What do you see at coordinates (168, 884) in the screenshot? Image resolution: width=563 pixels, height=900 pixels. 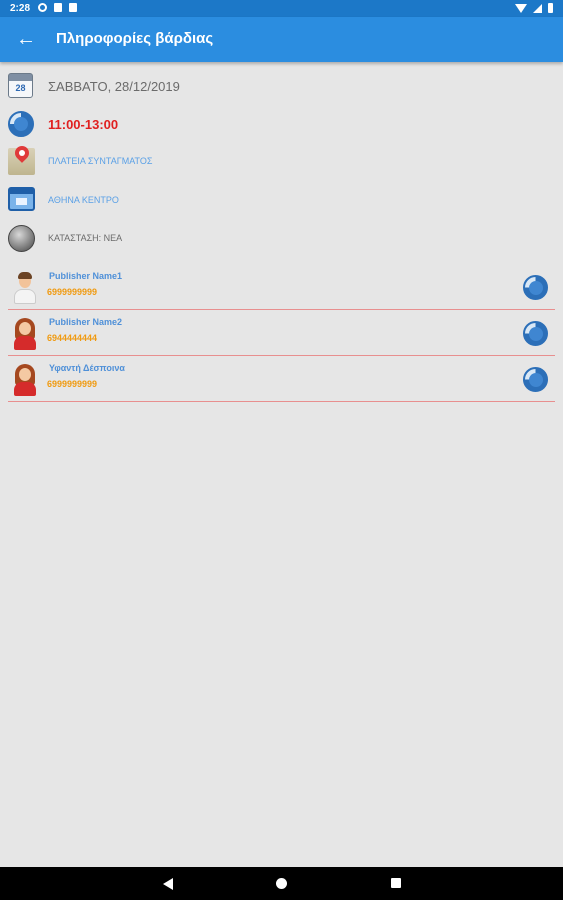 I see `nav-back-icon` at bounding box center [168, 884].